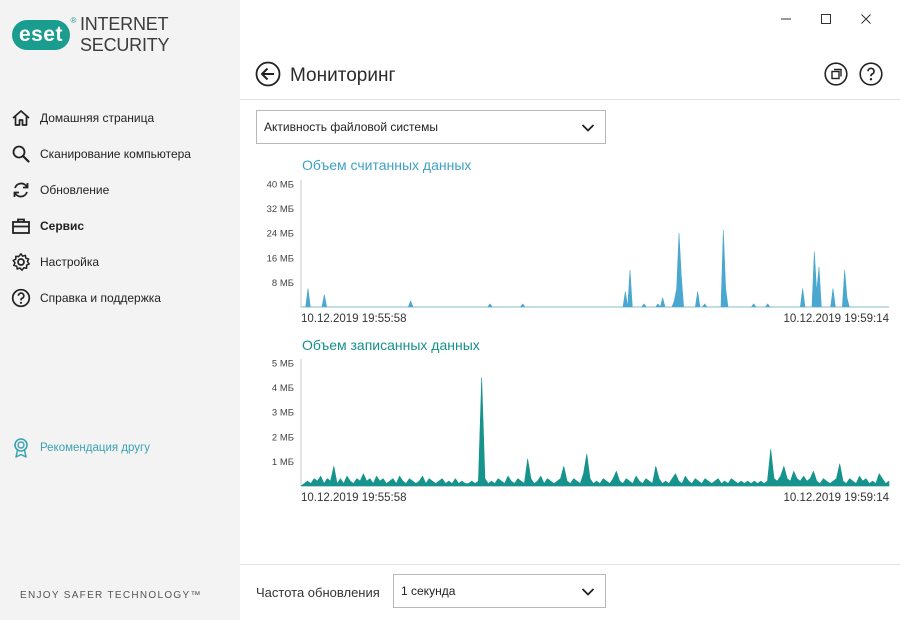 The width and height of the screenshot is (900, 620). I want to click on window-controls, so click(826, 19).